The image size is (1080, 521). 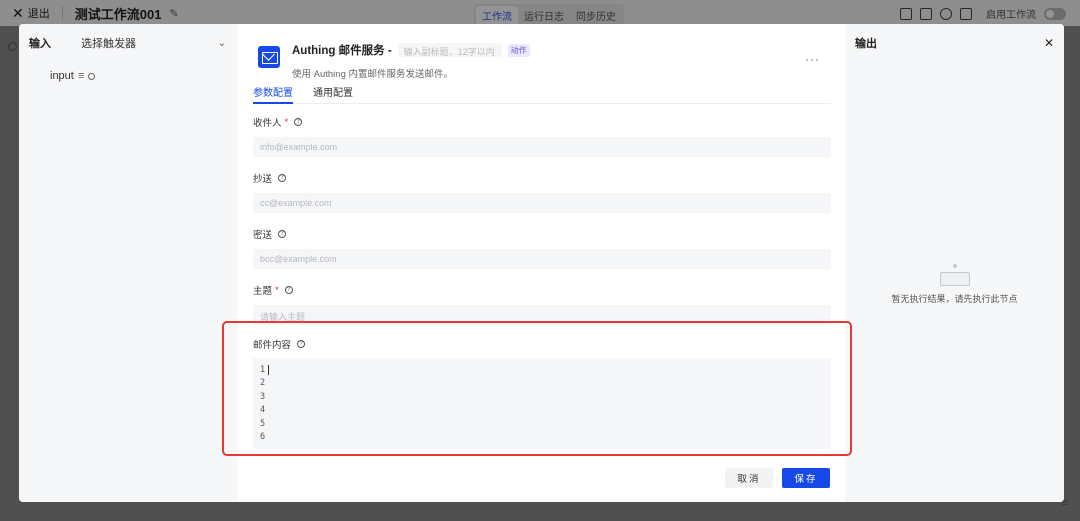 I want to click on input-param-row: input ≡, so click(x=144, y=76).